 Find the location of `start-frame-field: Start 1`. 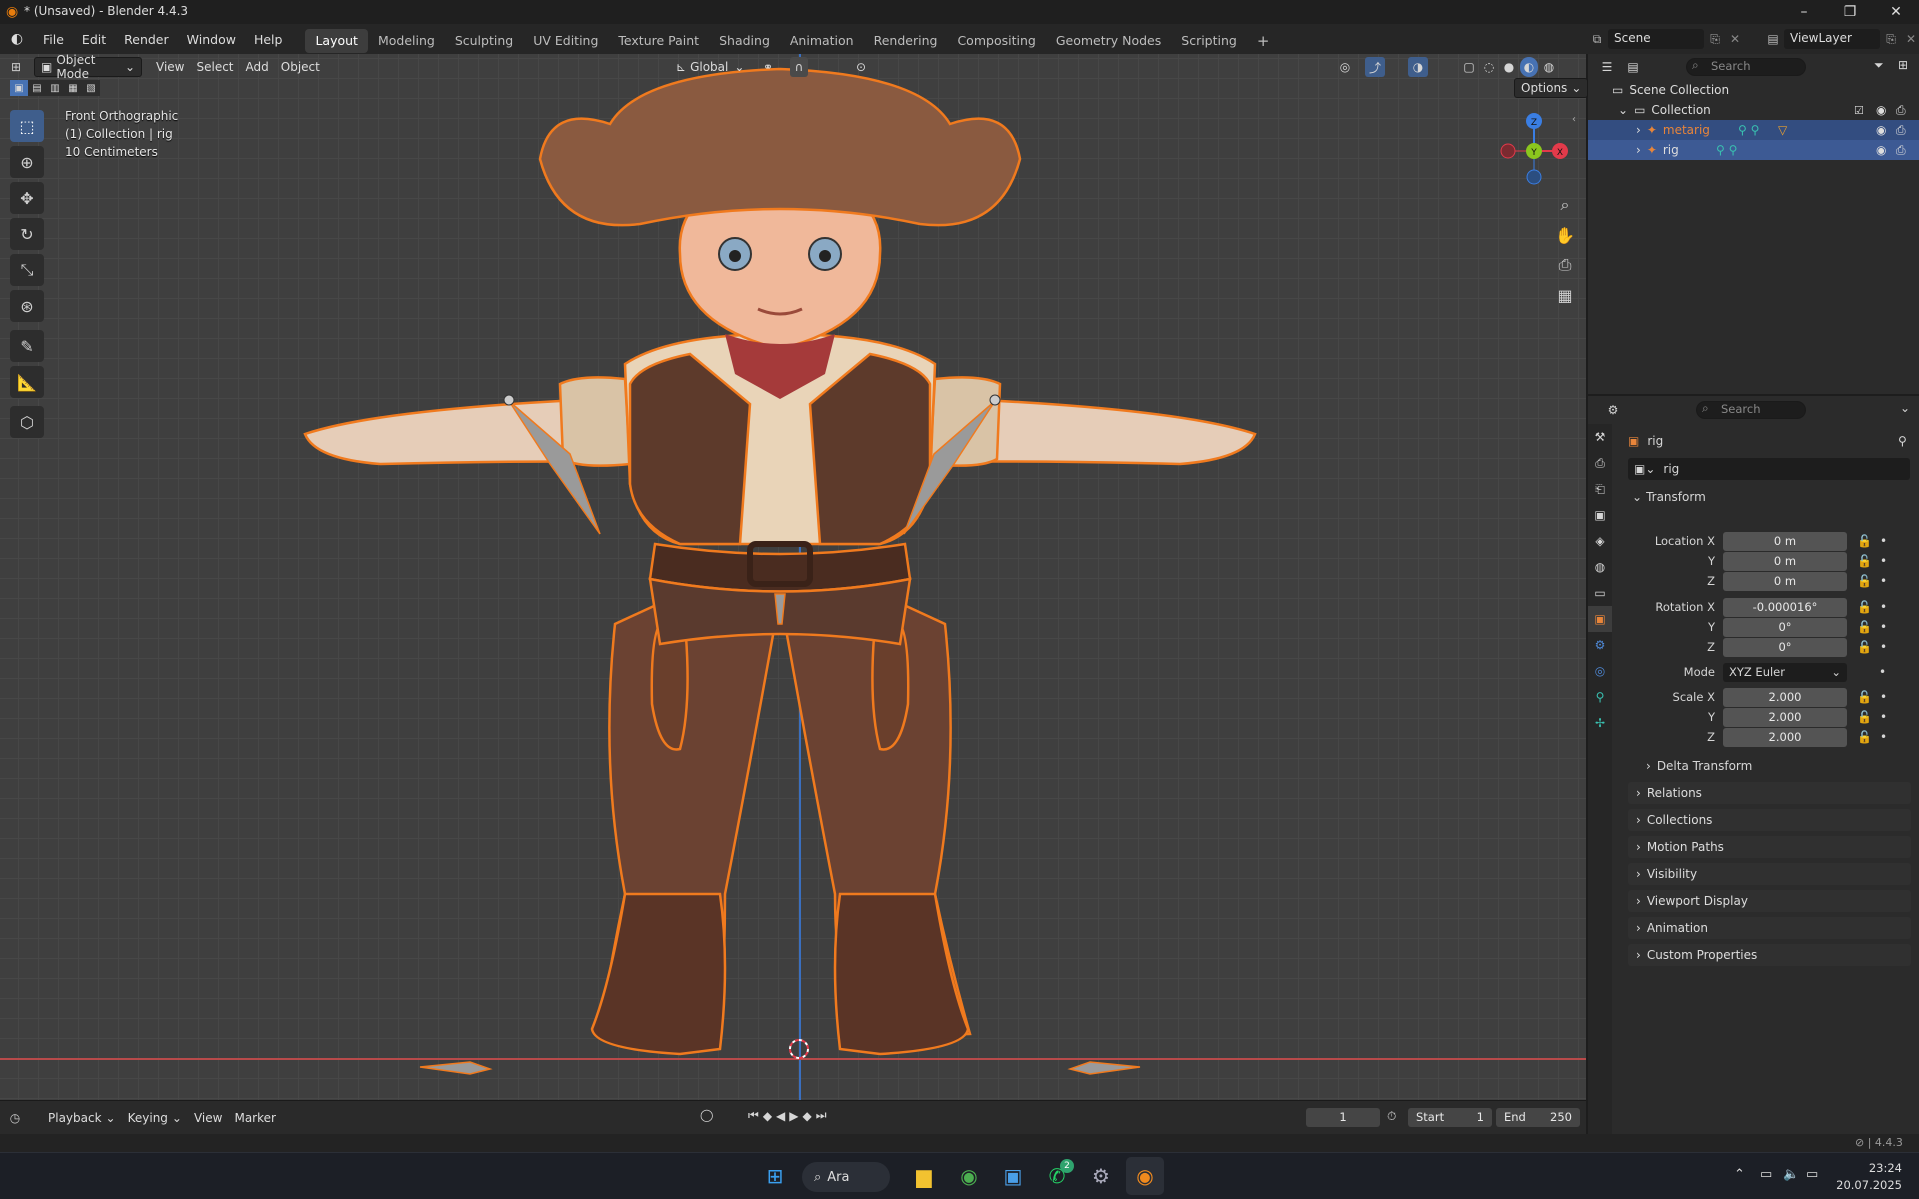

start-frame-field: Start 1 is located at coordinates (1450, 1117).